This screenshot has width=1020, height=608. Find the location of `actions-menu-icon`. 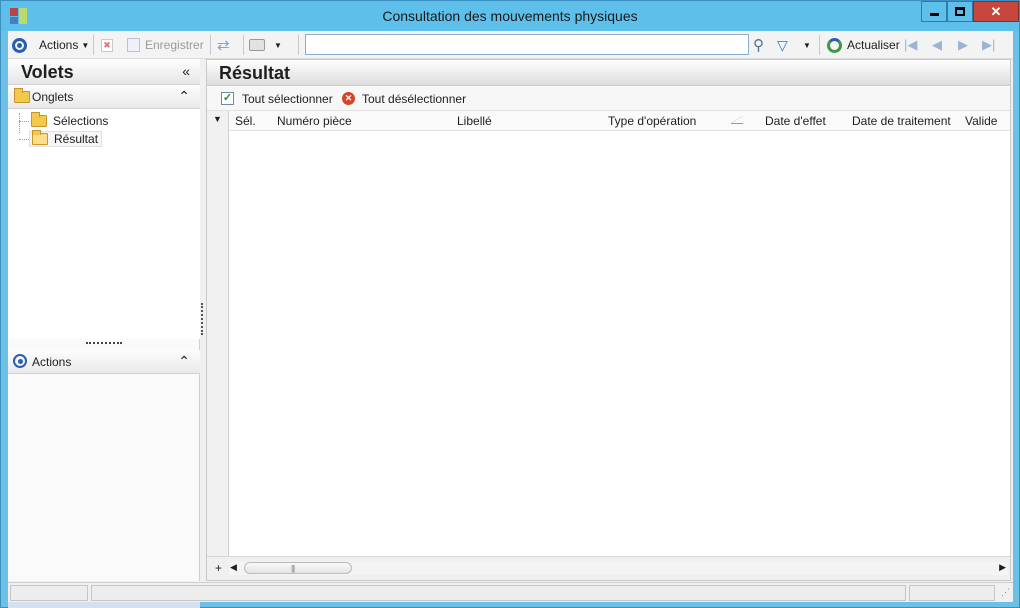

actions-menu-icon is located at coordinates (19, 45).